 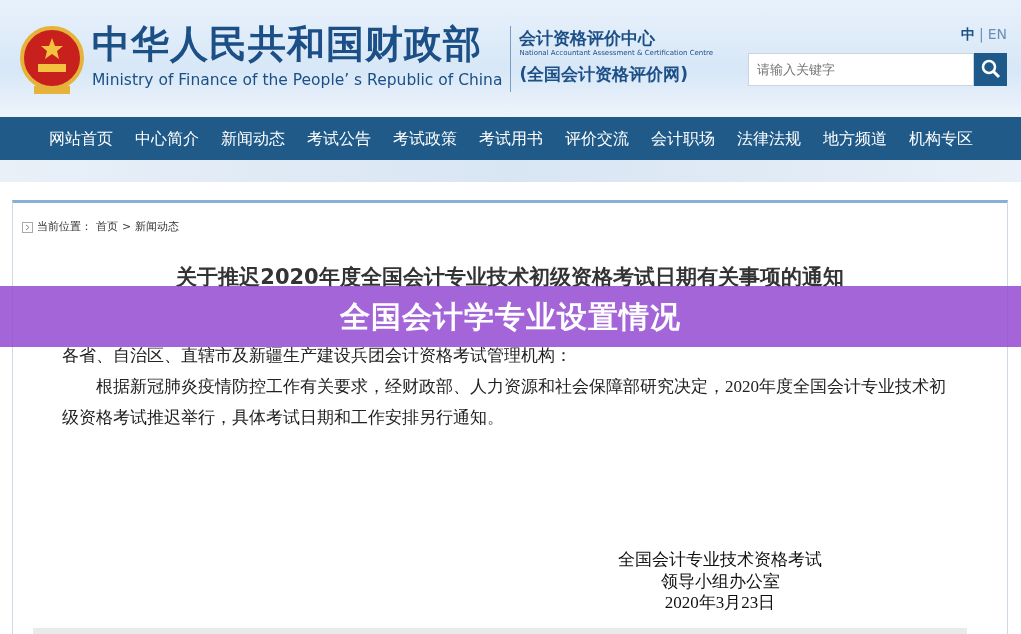 I want to click on signature-line: 领导小组办公室, so click(x=720, y=581).